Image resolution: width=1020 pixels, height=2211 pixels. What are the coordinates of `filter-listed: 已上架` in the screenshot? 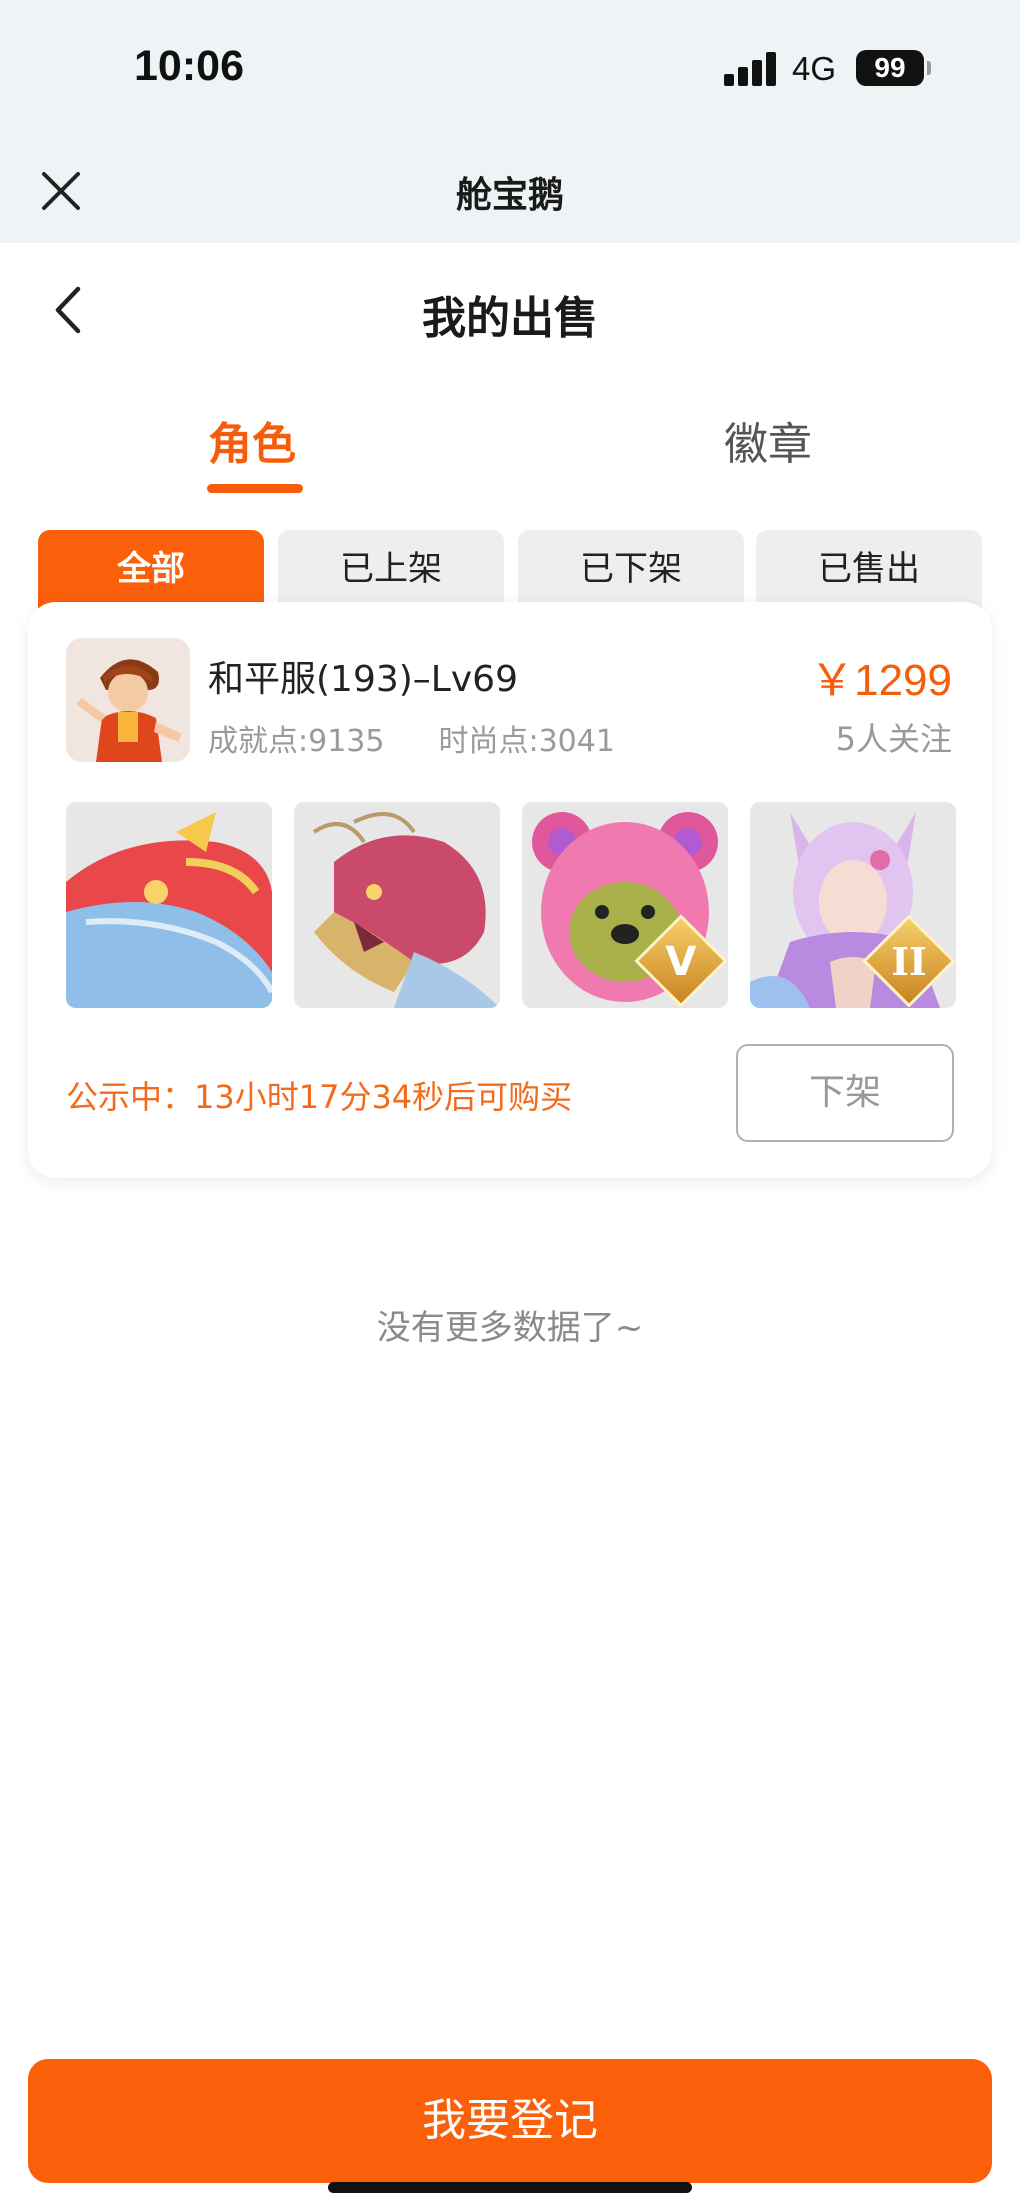 It's located at (391, 569).